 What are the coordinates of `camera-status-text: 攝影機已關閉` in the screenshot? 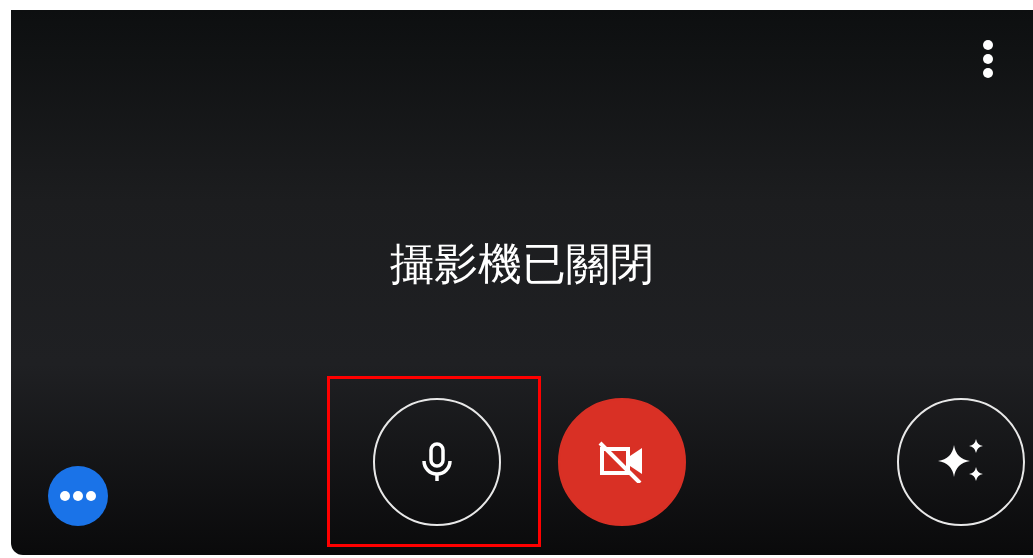 It's located at (522, 264).